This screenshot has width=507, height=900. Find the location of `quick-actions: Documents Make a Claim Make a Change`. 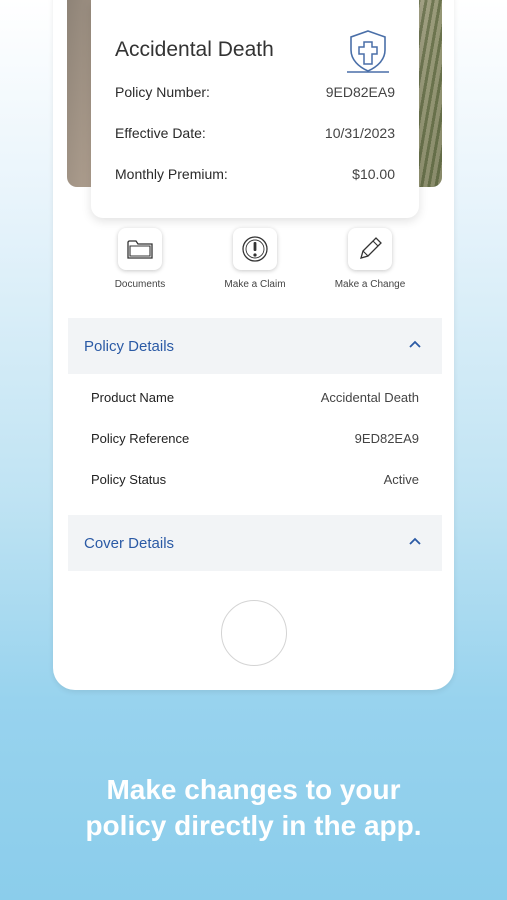

quick-actions: Documents Make a Claim Make a Change is located at coordinates (253, 263).